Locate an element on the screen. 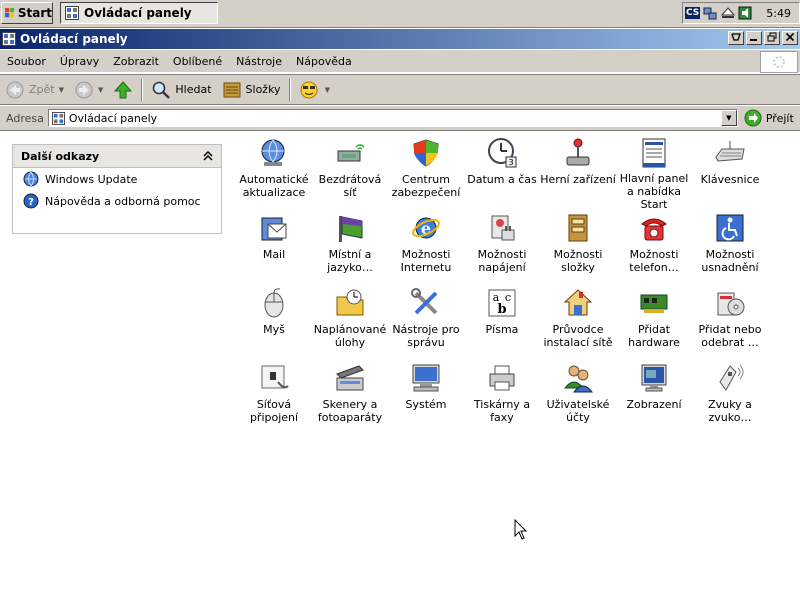 Image resolution: width=800 pixels, height=600 pixels. item-automatic-updates: Automatické aktualizace is located at coordinates (274, 173).